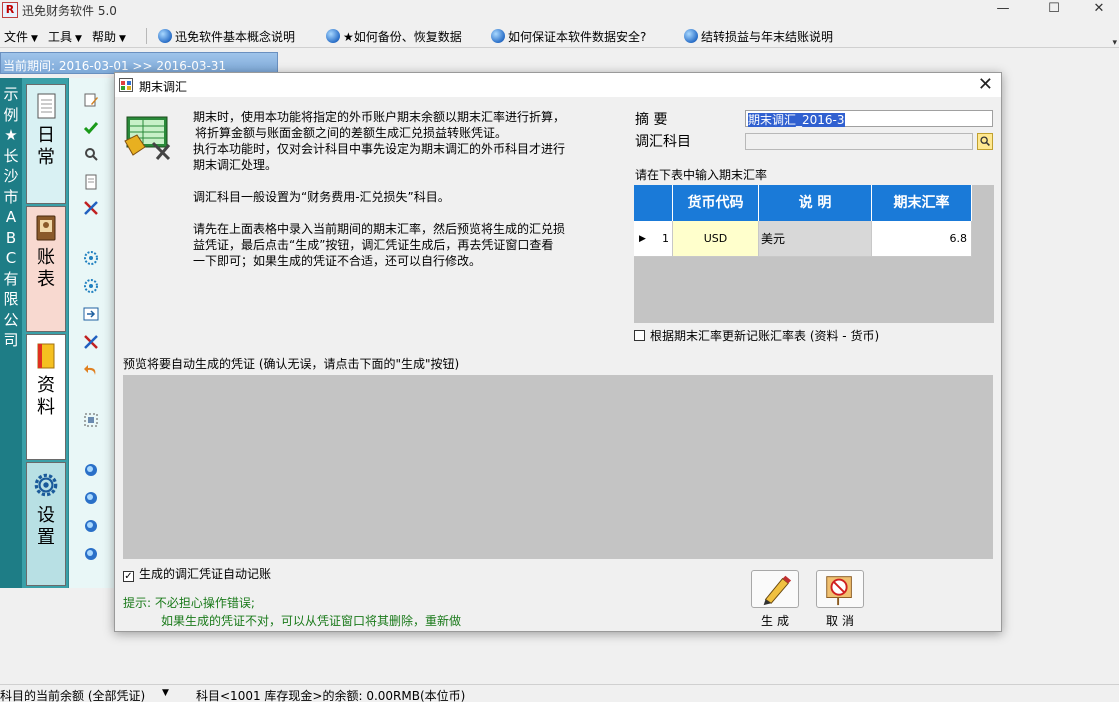  What do you see at coordinates (1003, 10) in the screenshot?
I see `minimize-button: —` at bounding box center [1003, 10].